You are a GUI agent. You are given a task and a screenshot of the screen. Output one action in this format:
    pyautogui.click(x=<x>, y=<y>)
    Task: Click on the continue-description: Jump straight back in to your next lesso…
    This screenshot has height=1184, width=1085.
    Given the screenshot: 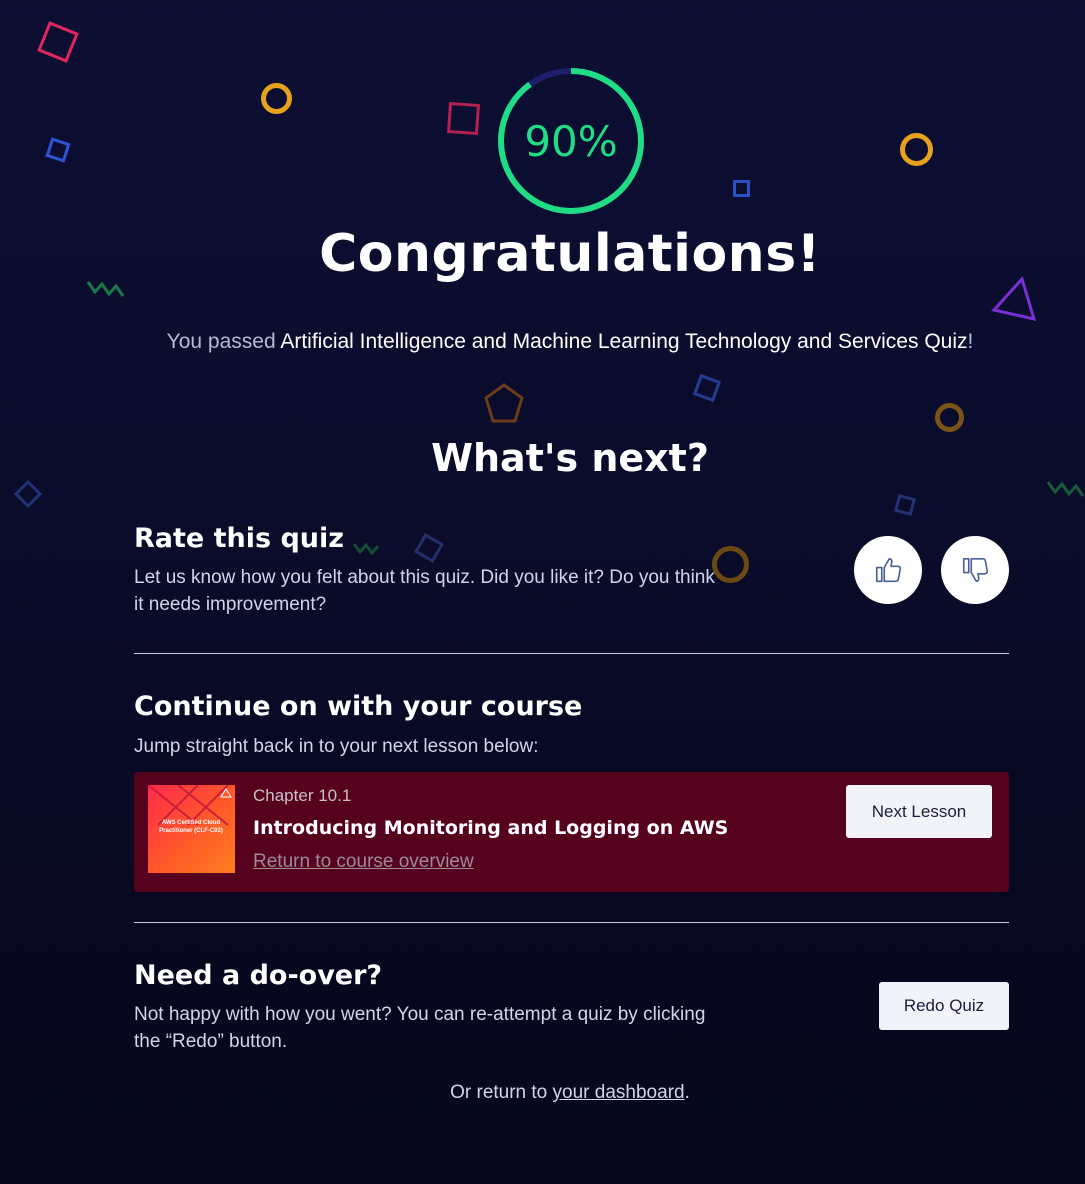 What is the action you would take?
    pyautogui.click(x=336, y=746)
    